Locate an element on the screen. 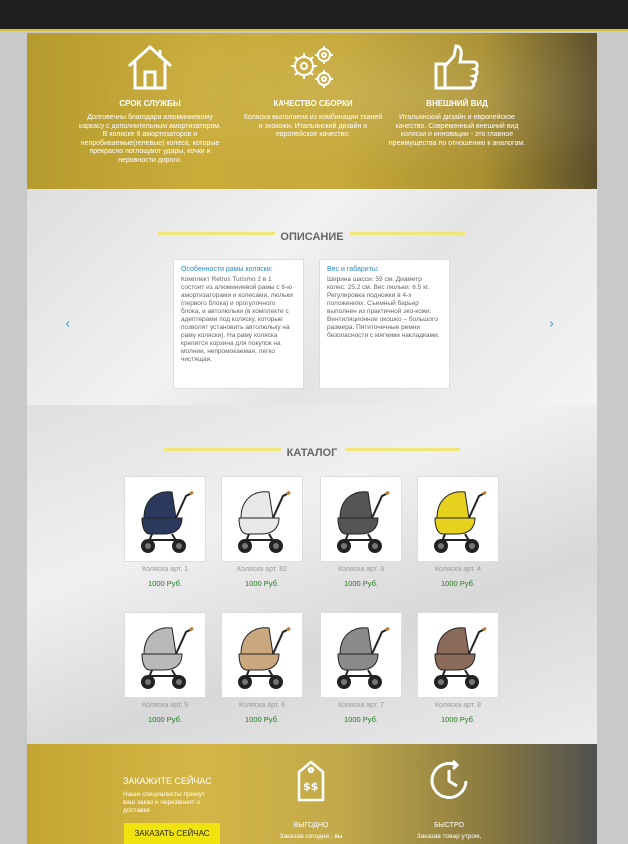  card-heading: Вес и габариты: is located at coordinates (353, 269).